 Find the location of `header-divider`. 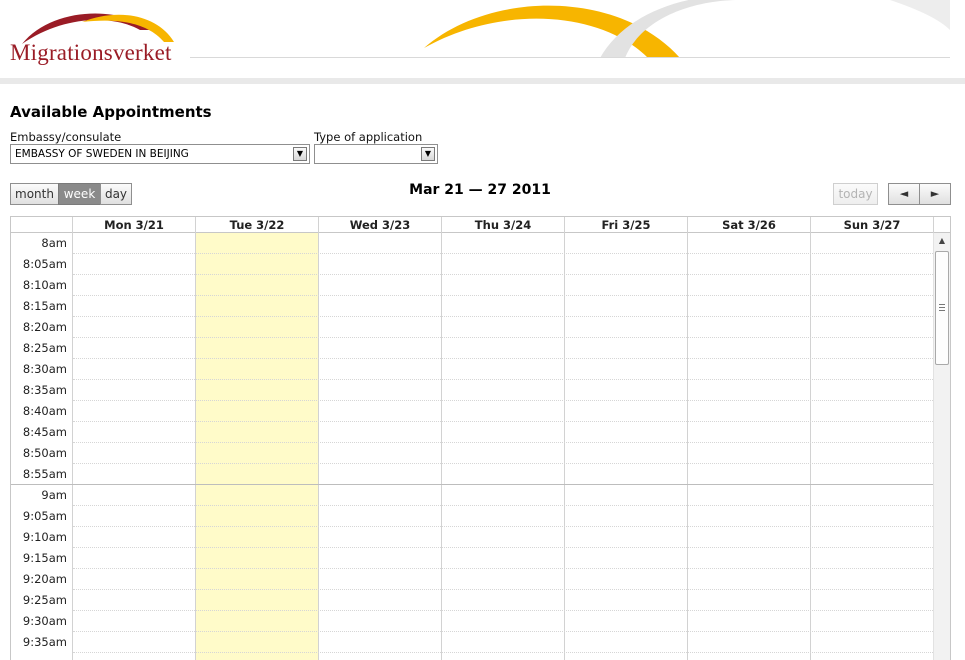

header-divider is located at coordinates (570, 57).